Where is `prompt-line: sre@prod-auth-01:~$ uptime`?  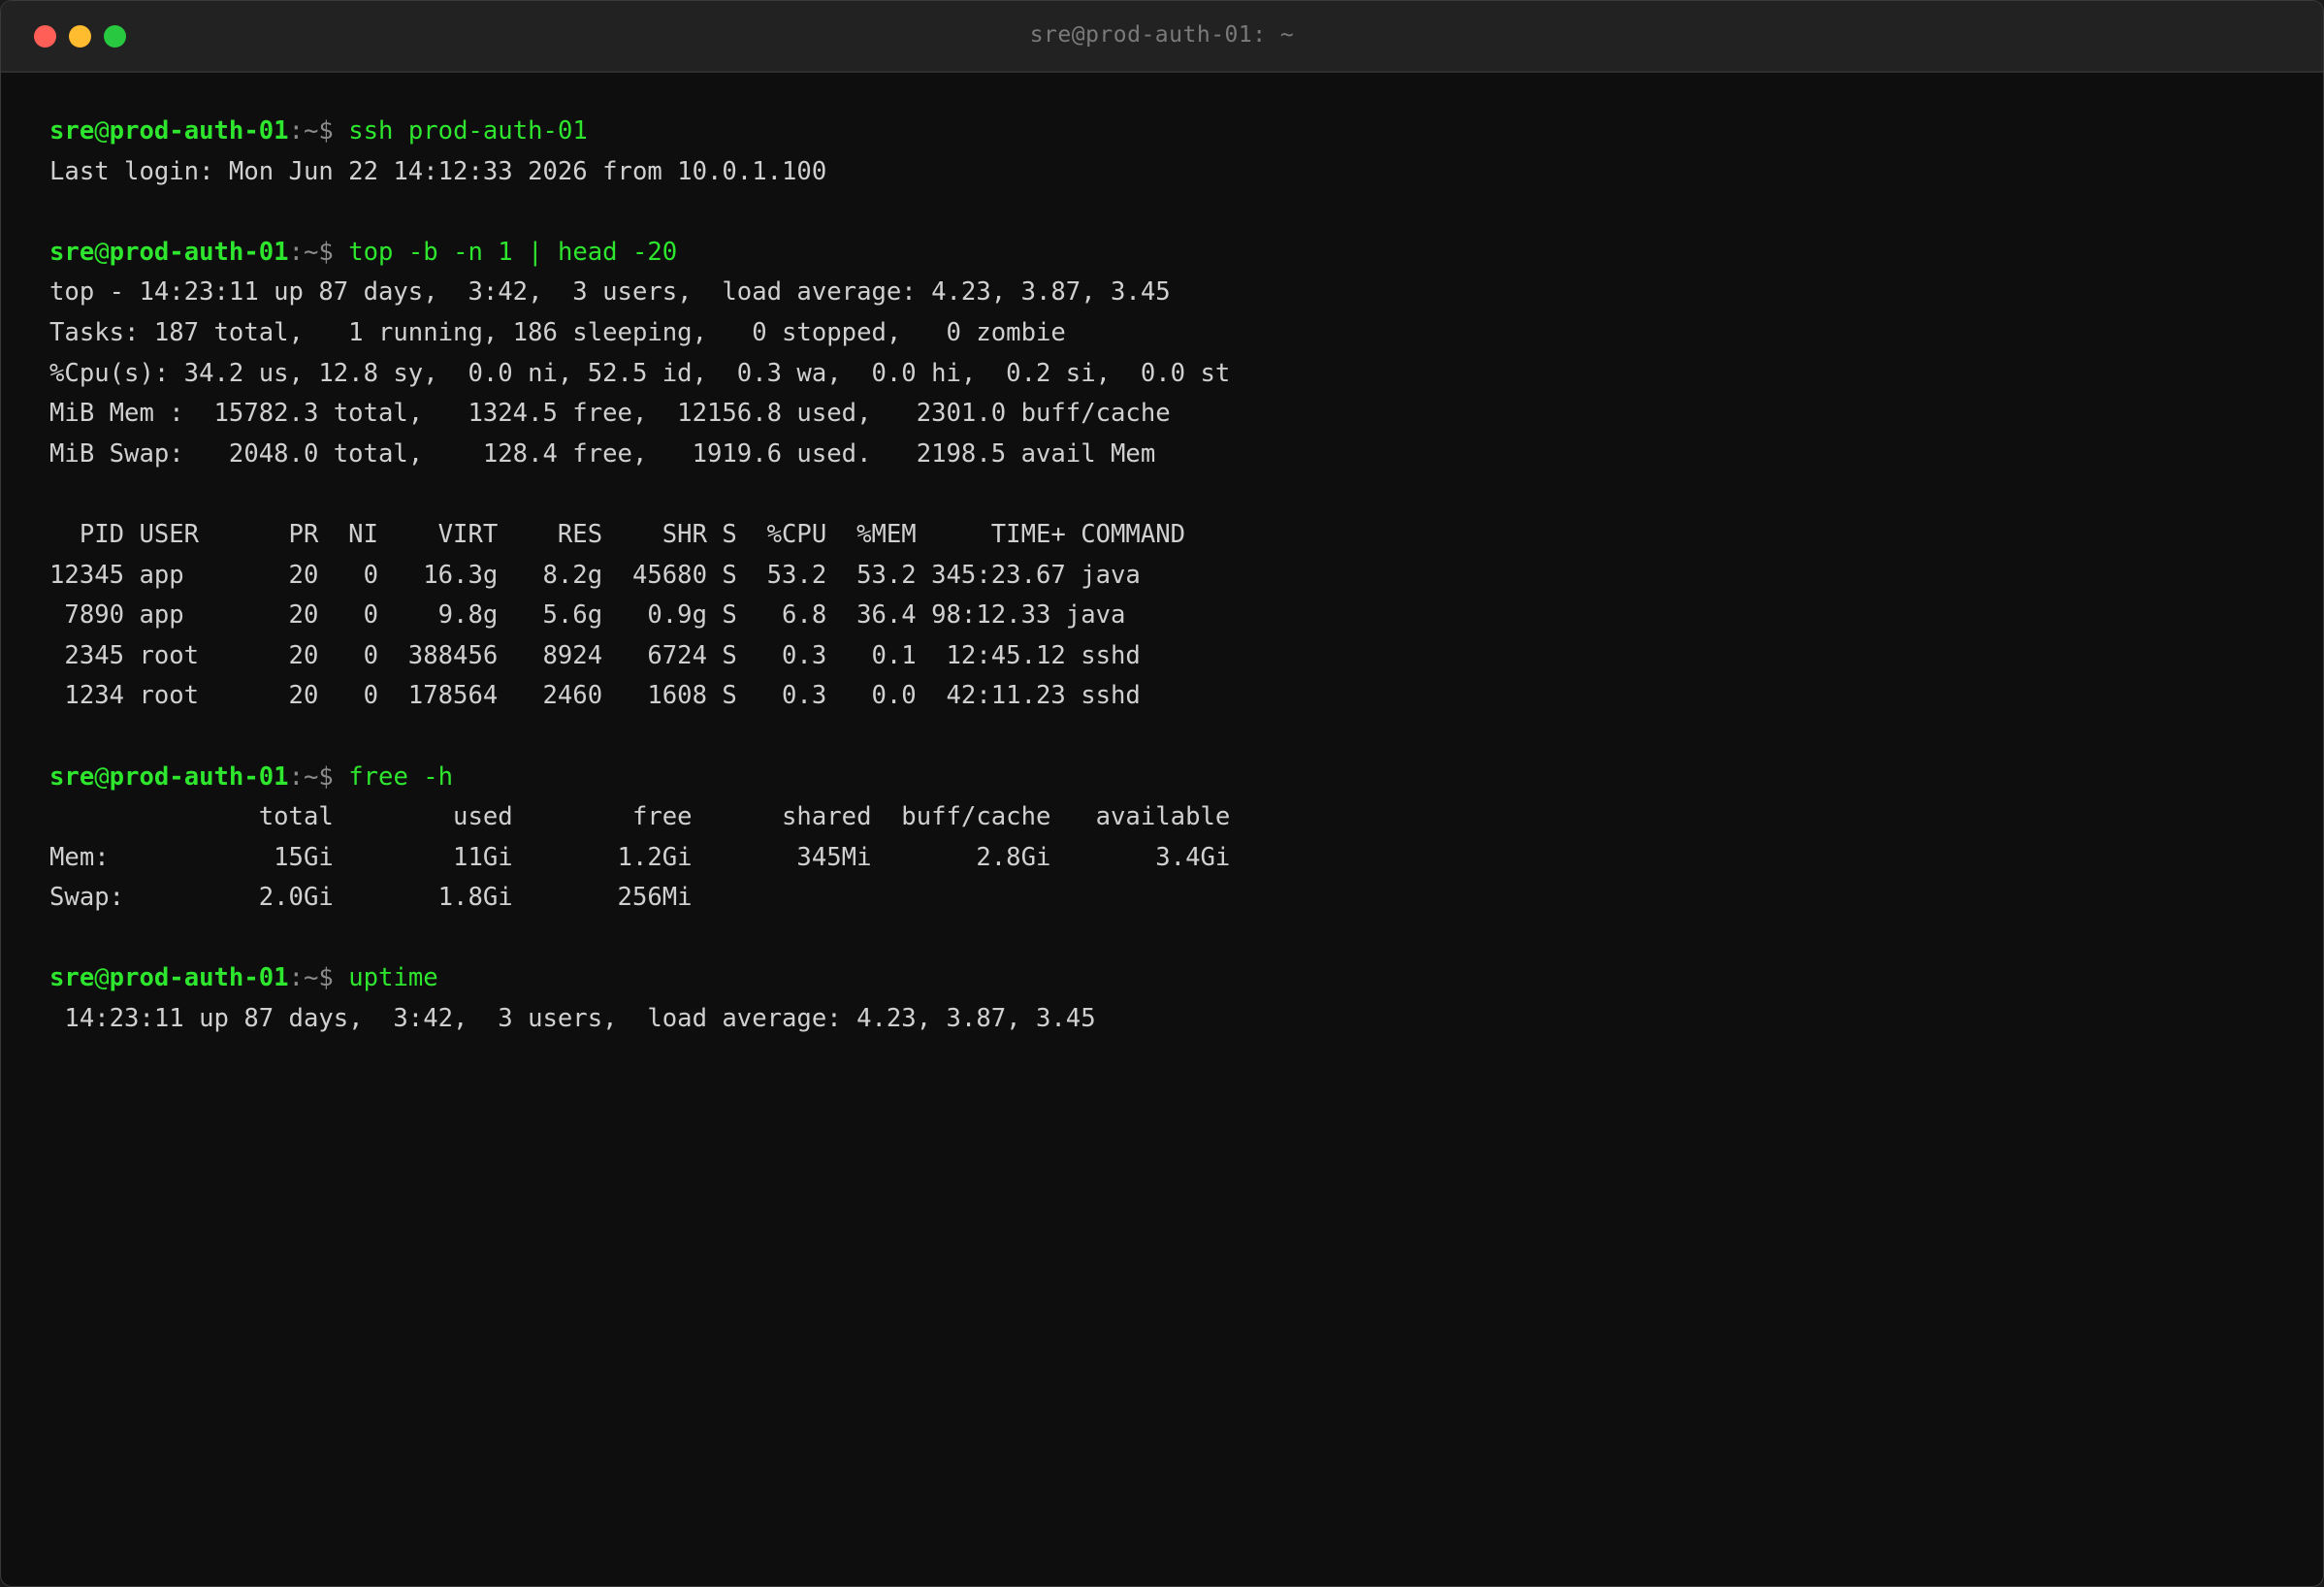 prompt-line: sre@prod-auth-01:~$ uptime is located at coordinates (1166, 978).